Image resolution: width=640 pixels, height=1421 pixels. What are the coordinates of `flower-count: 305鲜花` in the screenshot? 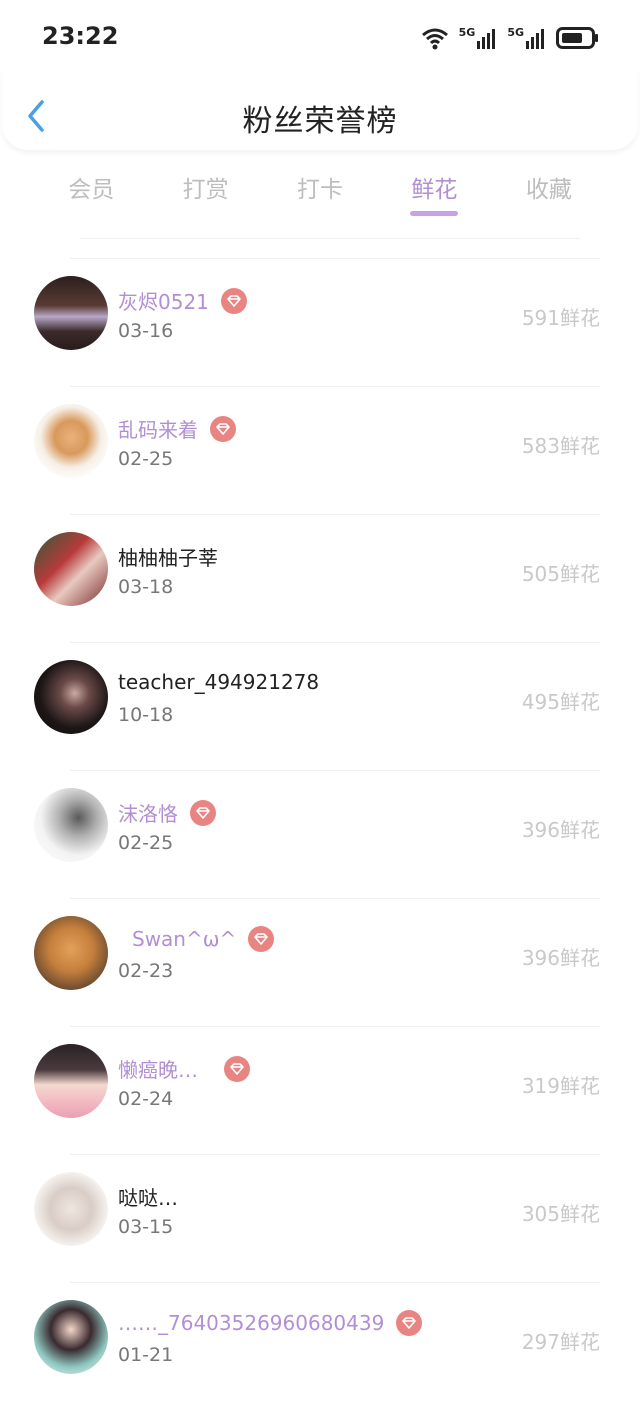 It's located at (560, 1214).